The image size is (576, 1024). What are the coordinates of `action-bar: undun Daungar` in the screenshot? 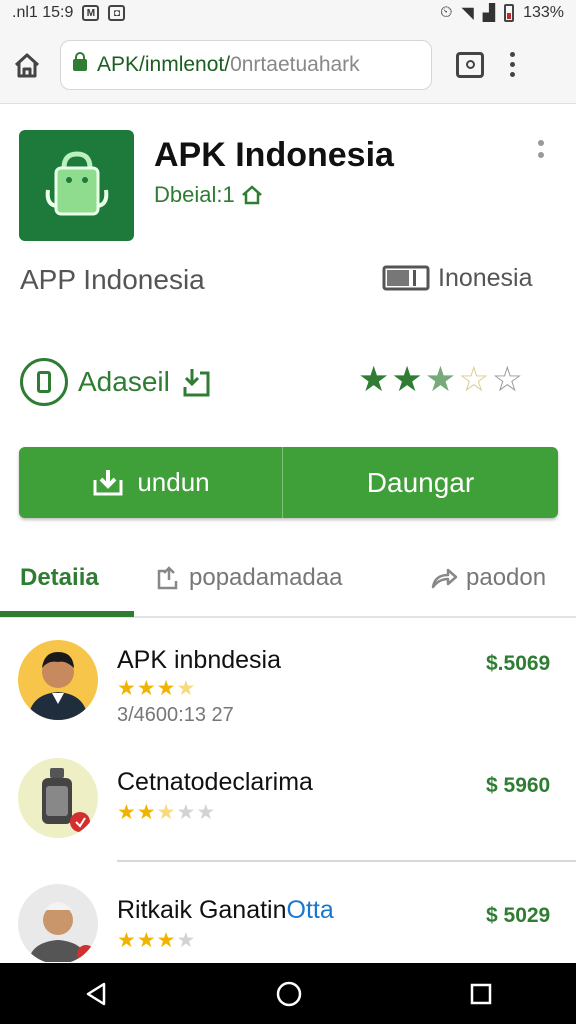 It's located at (288, 482).